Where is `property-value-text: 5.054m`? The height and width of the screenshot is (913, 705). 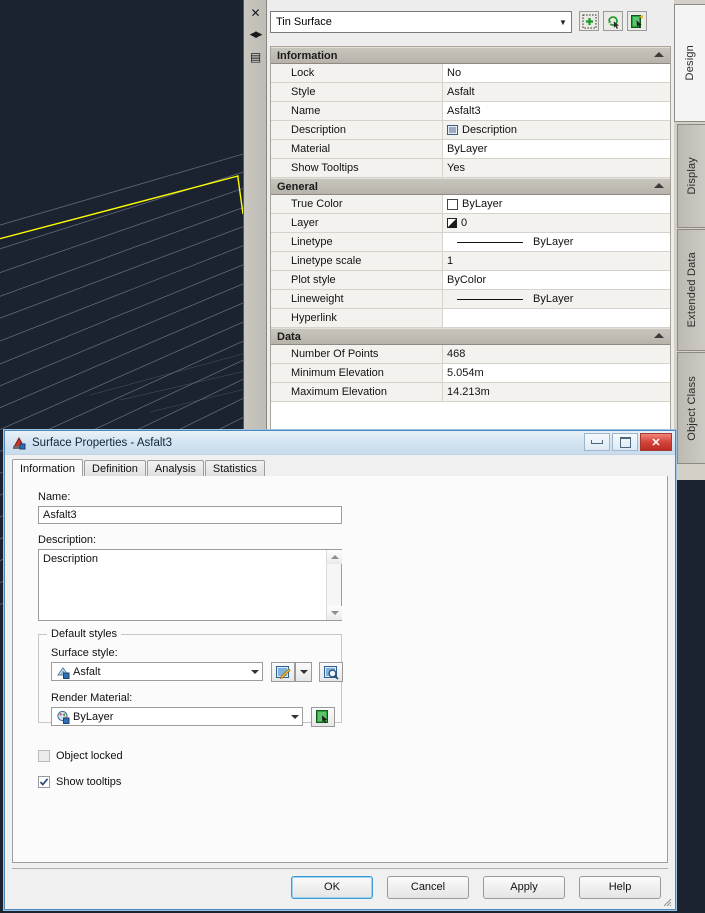 property-value-text: 5.054m is located at coordinates (465, 373).